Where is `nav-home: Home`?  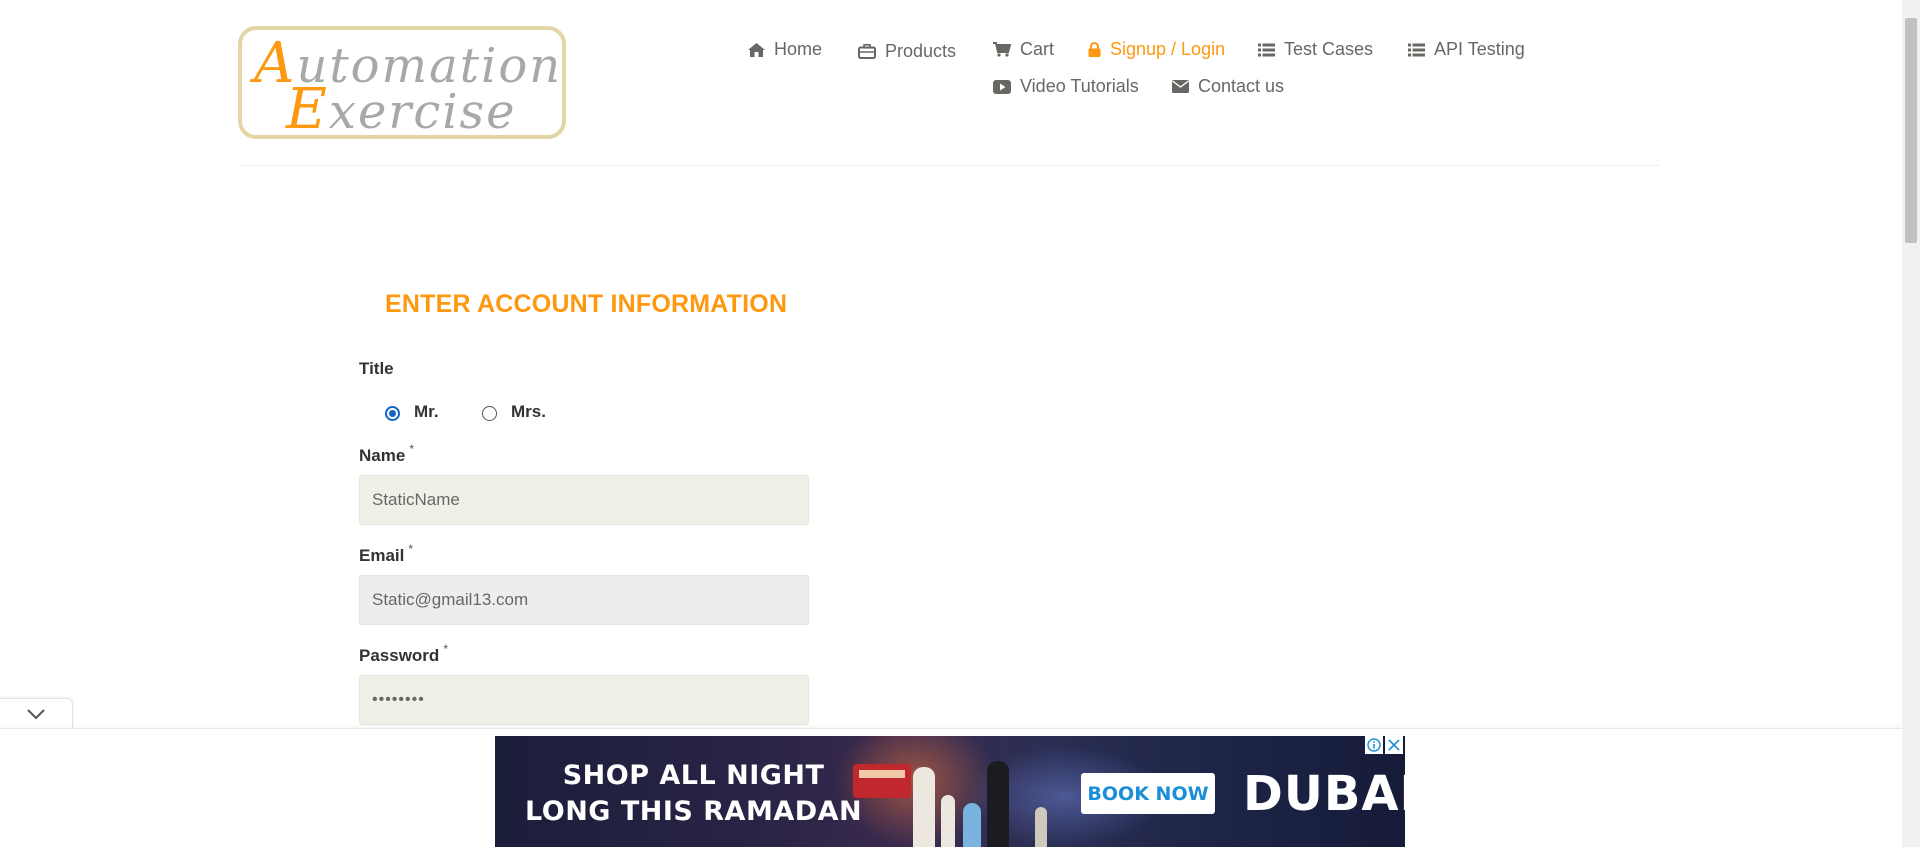 nav-home: Home is located at coordinates (785, 49).